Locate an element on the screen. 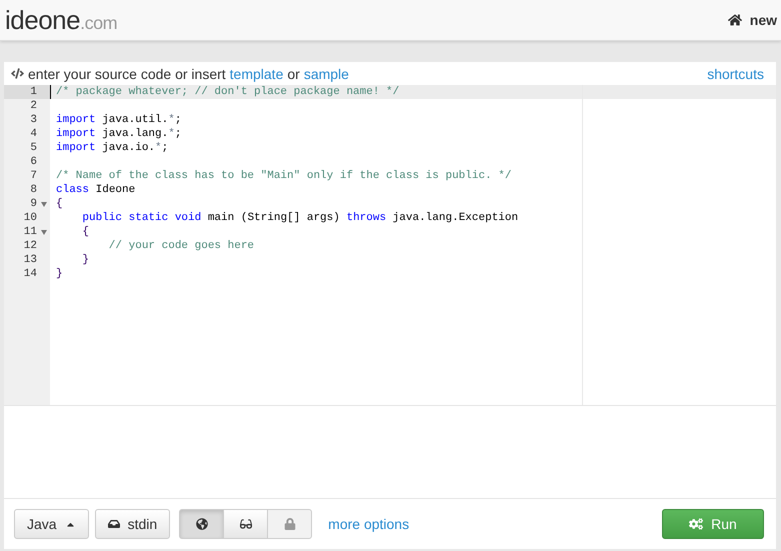 This screenshot has height=551, width=781. glasses-toggle is located at coordinates (245, 524).